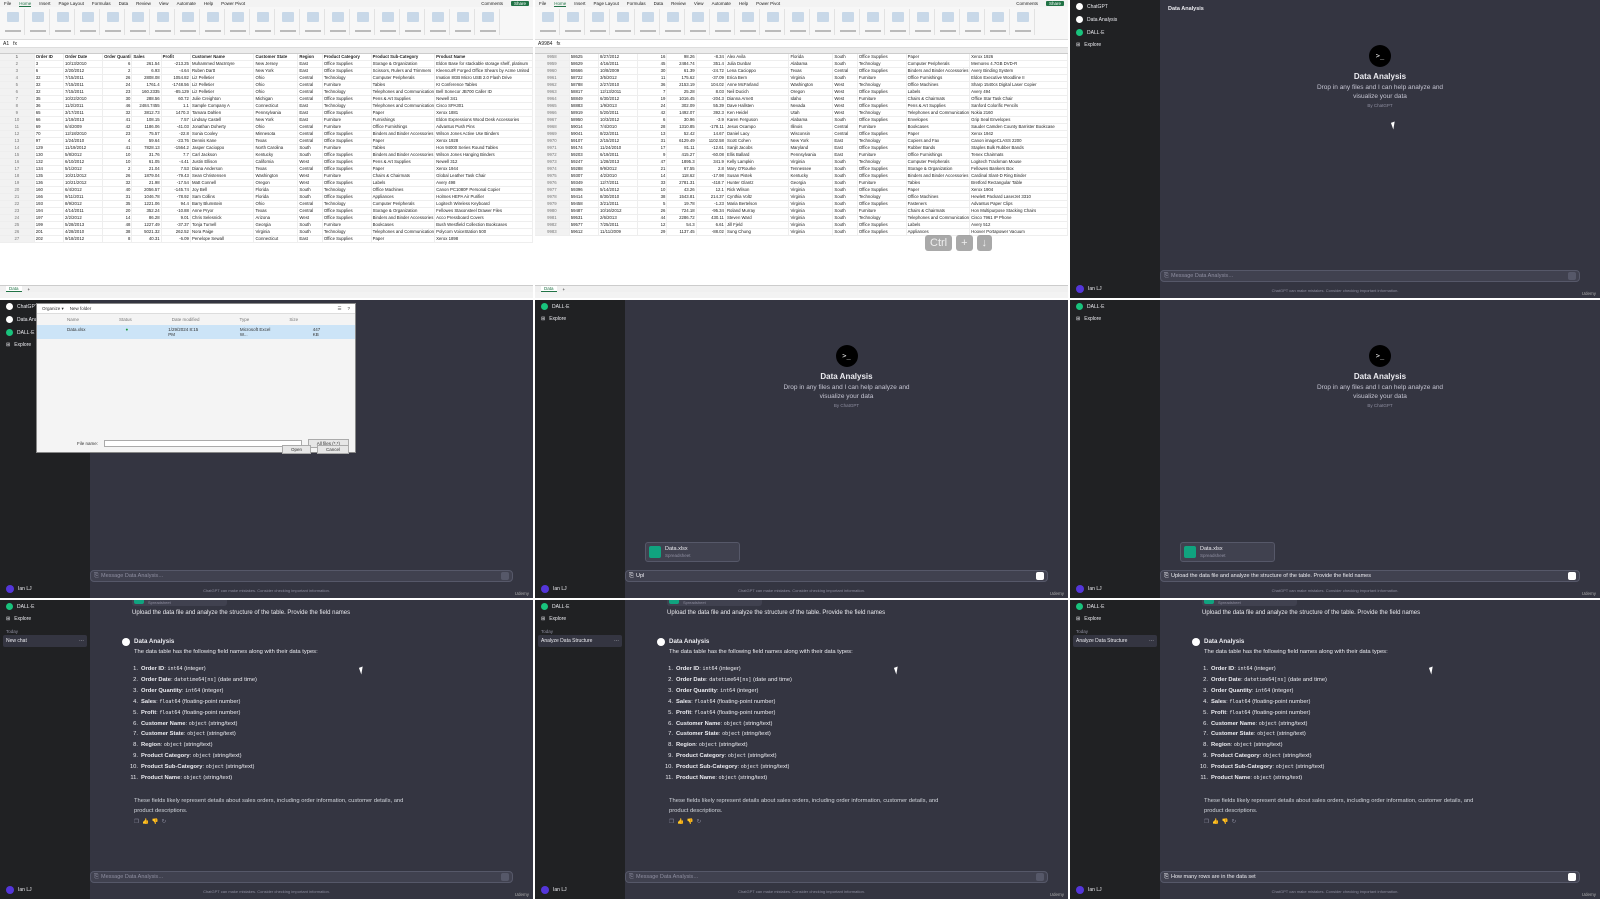 This screenshot has width=1600, height=899. I want to click on send-button, so click(505, 877).